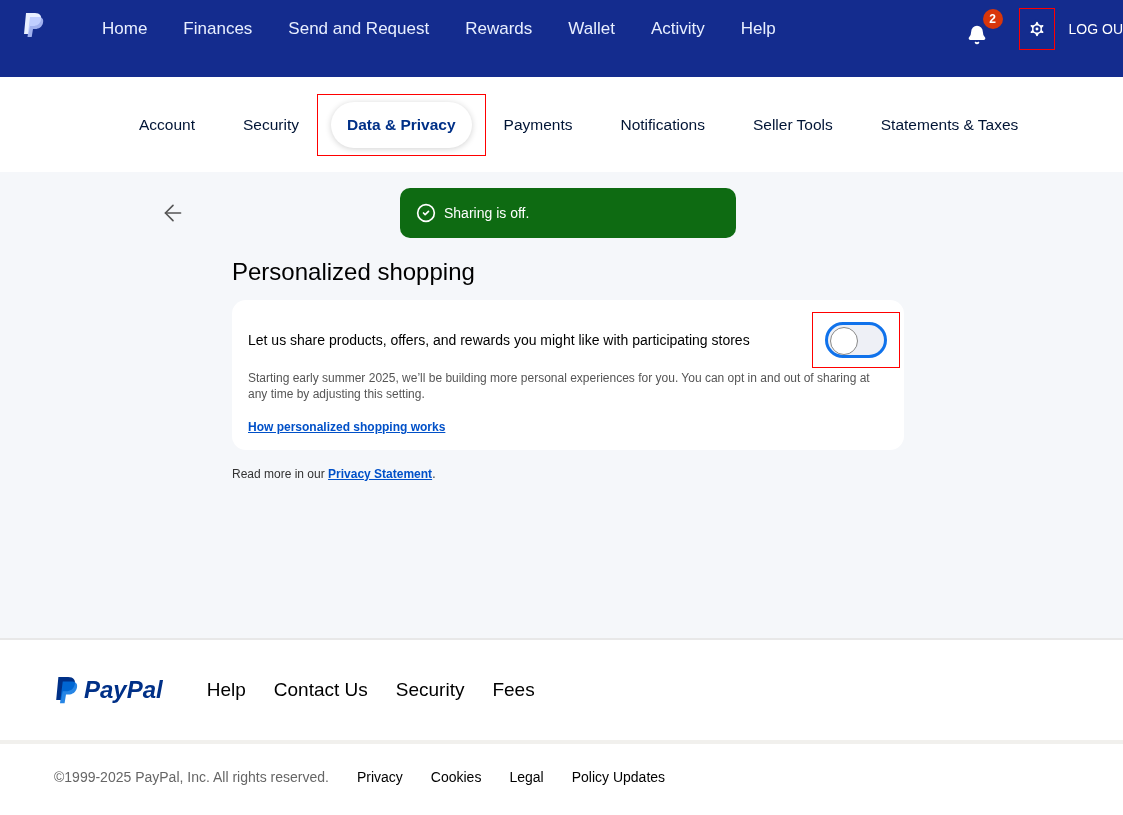 The image size is (1123, 815). Describe the element at coordinates (66, 690) in the screenshot. I see `paypal-mark-icon` at that location.